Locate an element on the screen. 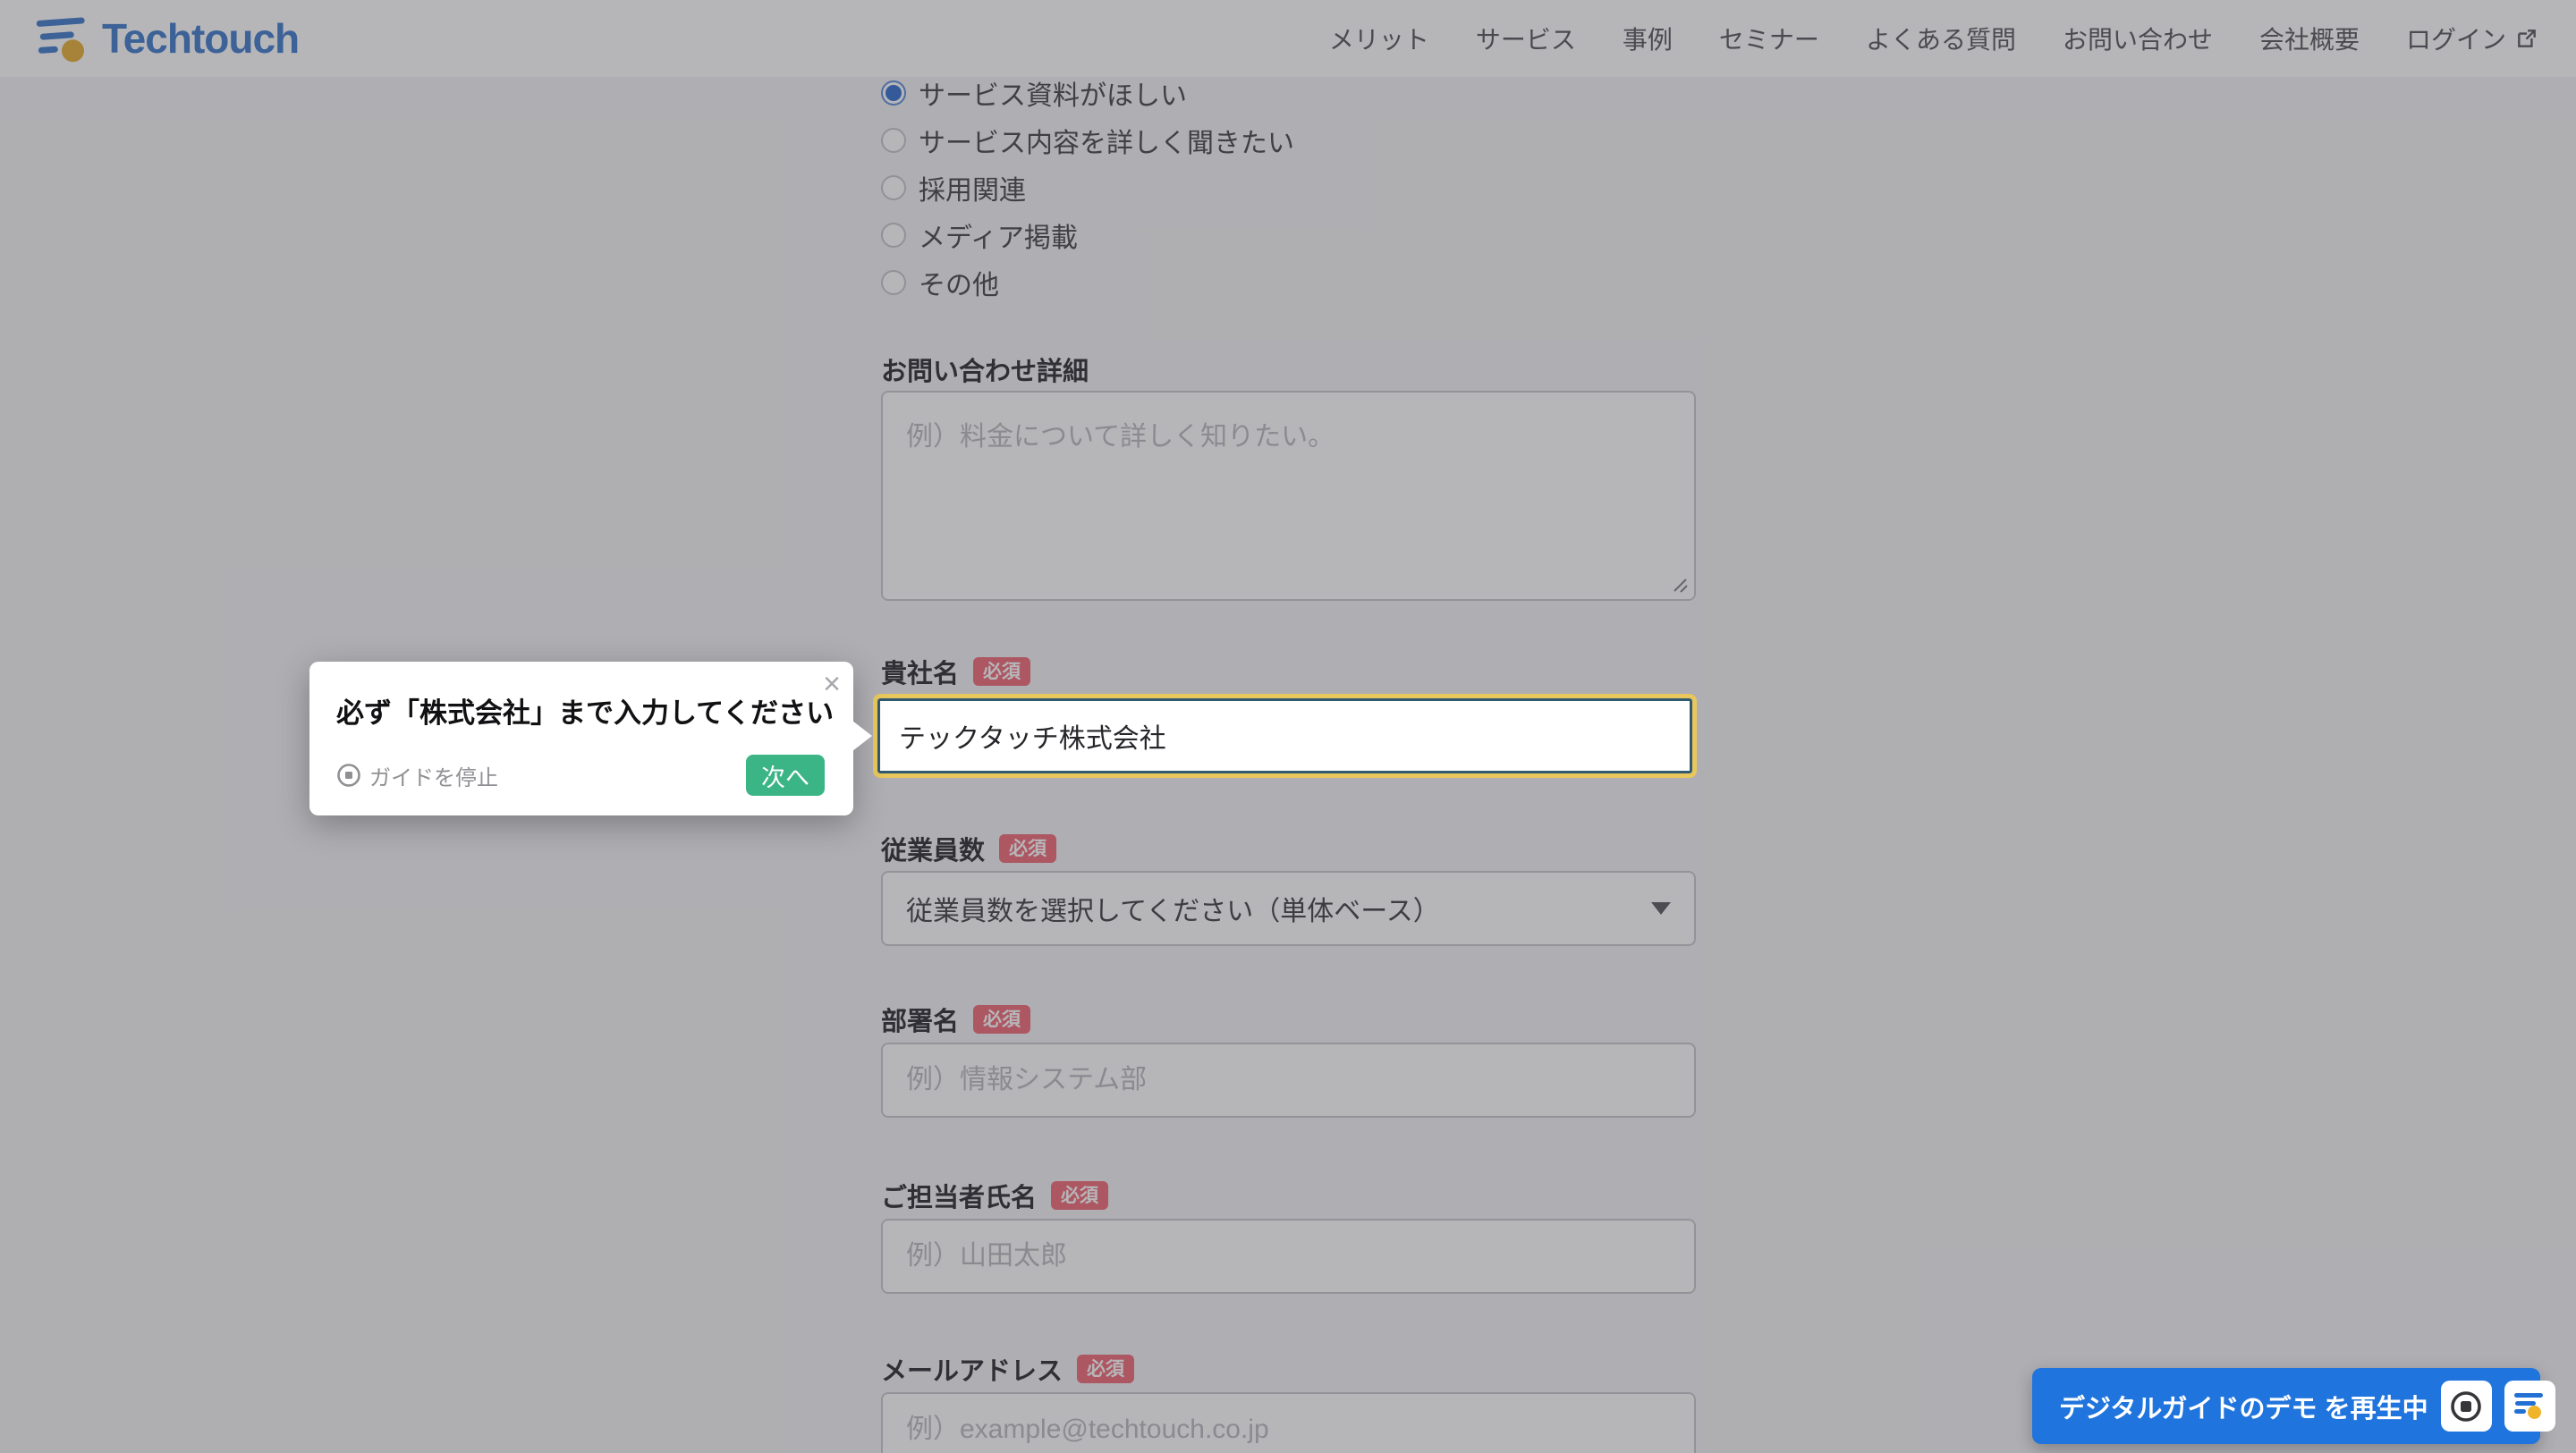 The height and width of the screenshot is (1453, 2576). company-input-highlight is located at coordinates (1285, 736).